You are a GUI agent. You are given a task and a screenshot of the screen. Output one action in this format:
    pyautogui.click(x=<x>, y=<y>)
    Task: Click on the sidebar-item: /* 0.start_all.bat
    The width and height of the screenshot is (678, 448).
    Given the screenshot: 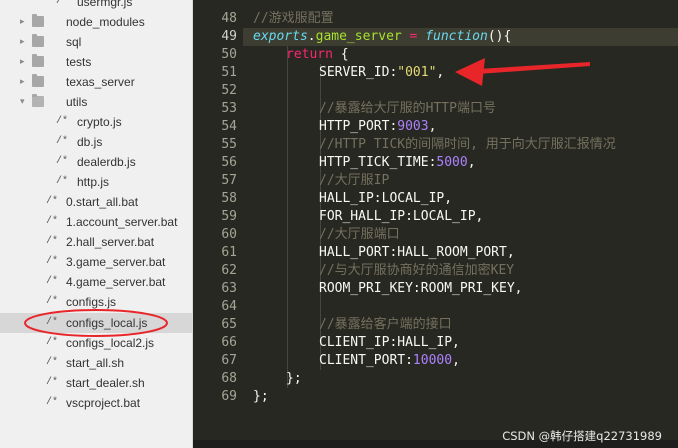 What is the action you would take?
    pyautogui.click(x=96, y=202)
    